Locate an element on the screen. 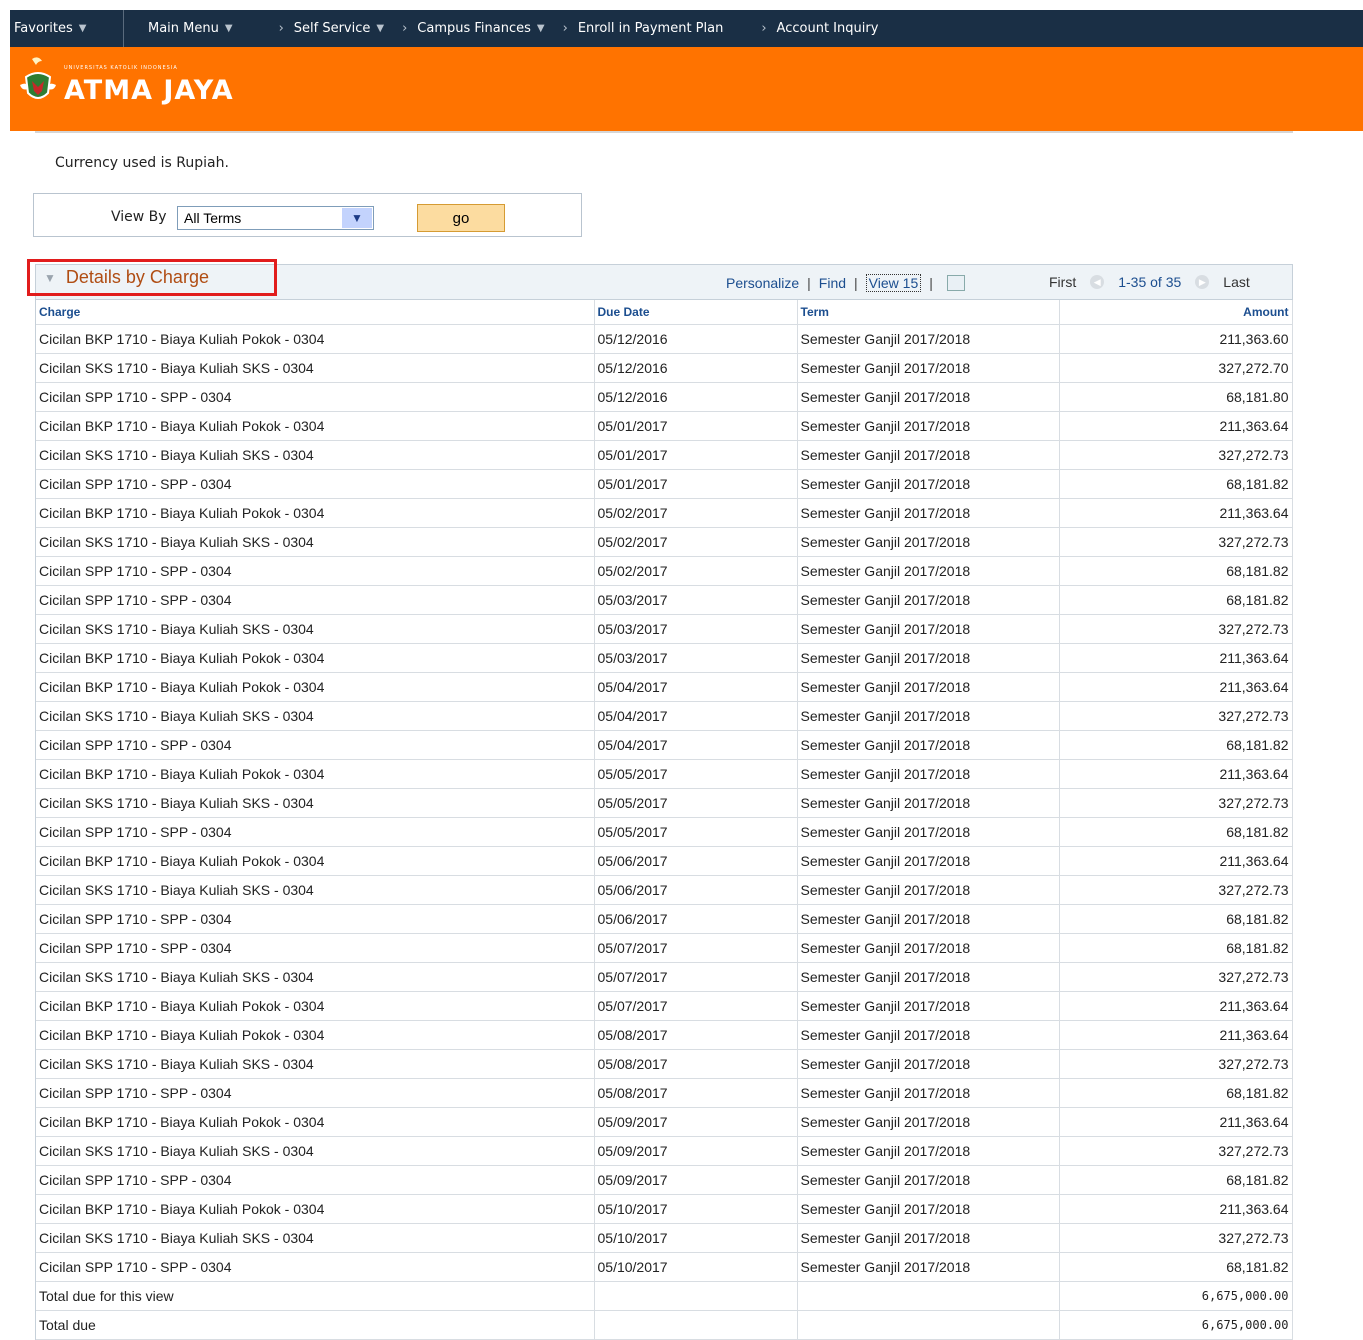  next-arrow-icon: ▶ is located at coordinates (1202, 282).